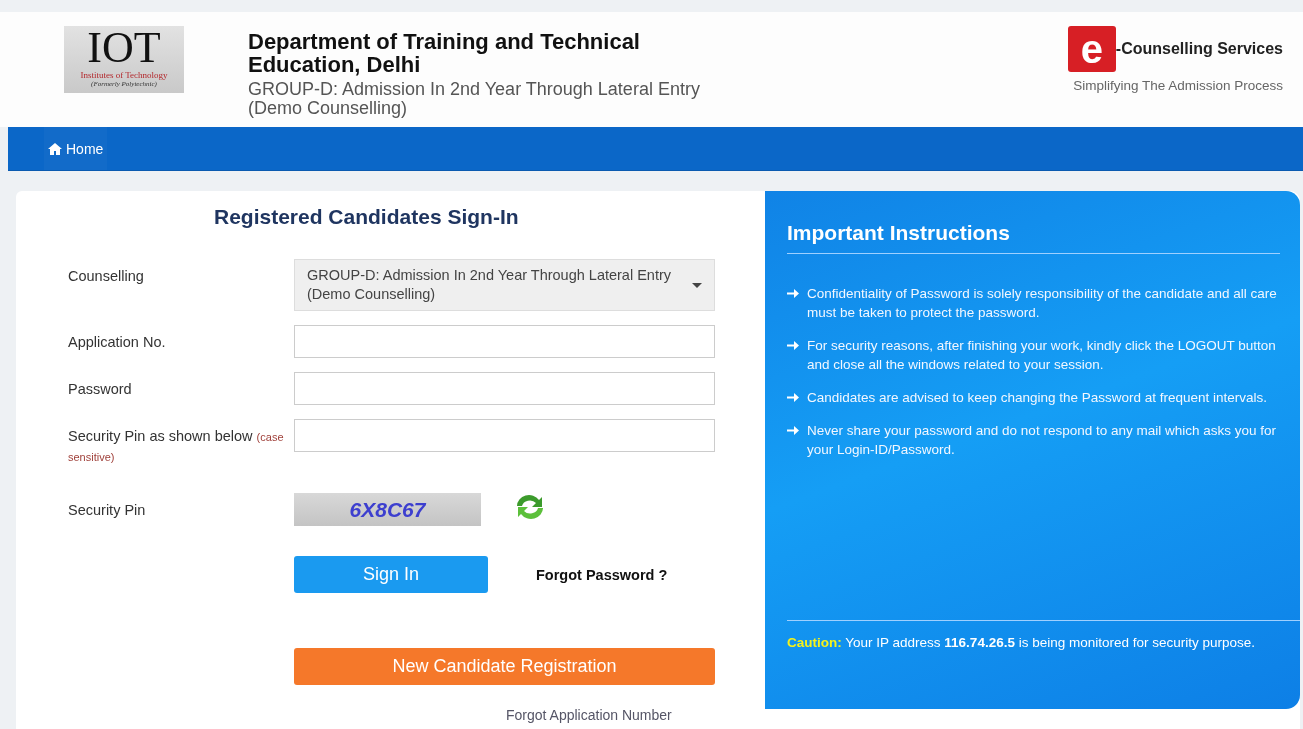 This screenshot has height=729, width=1303. I want to click on forgot-application-link: Forgot Application Number, so click(589, 715).